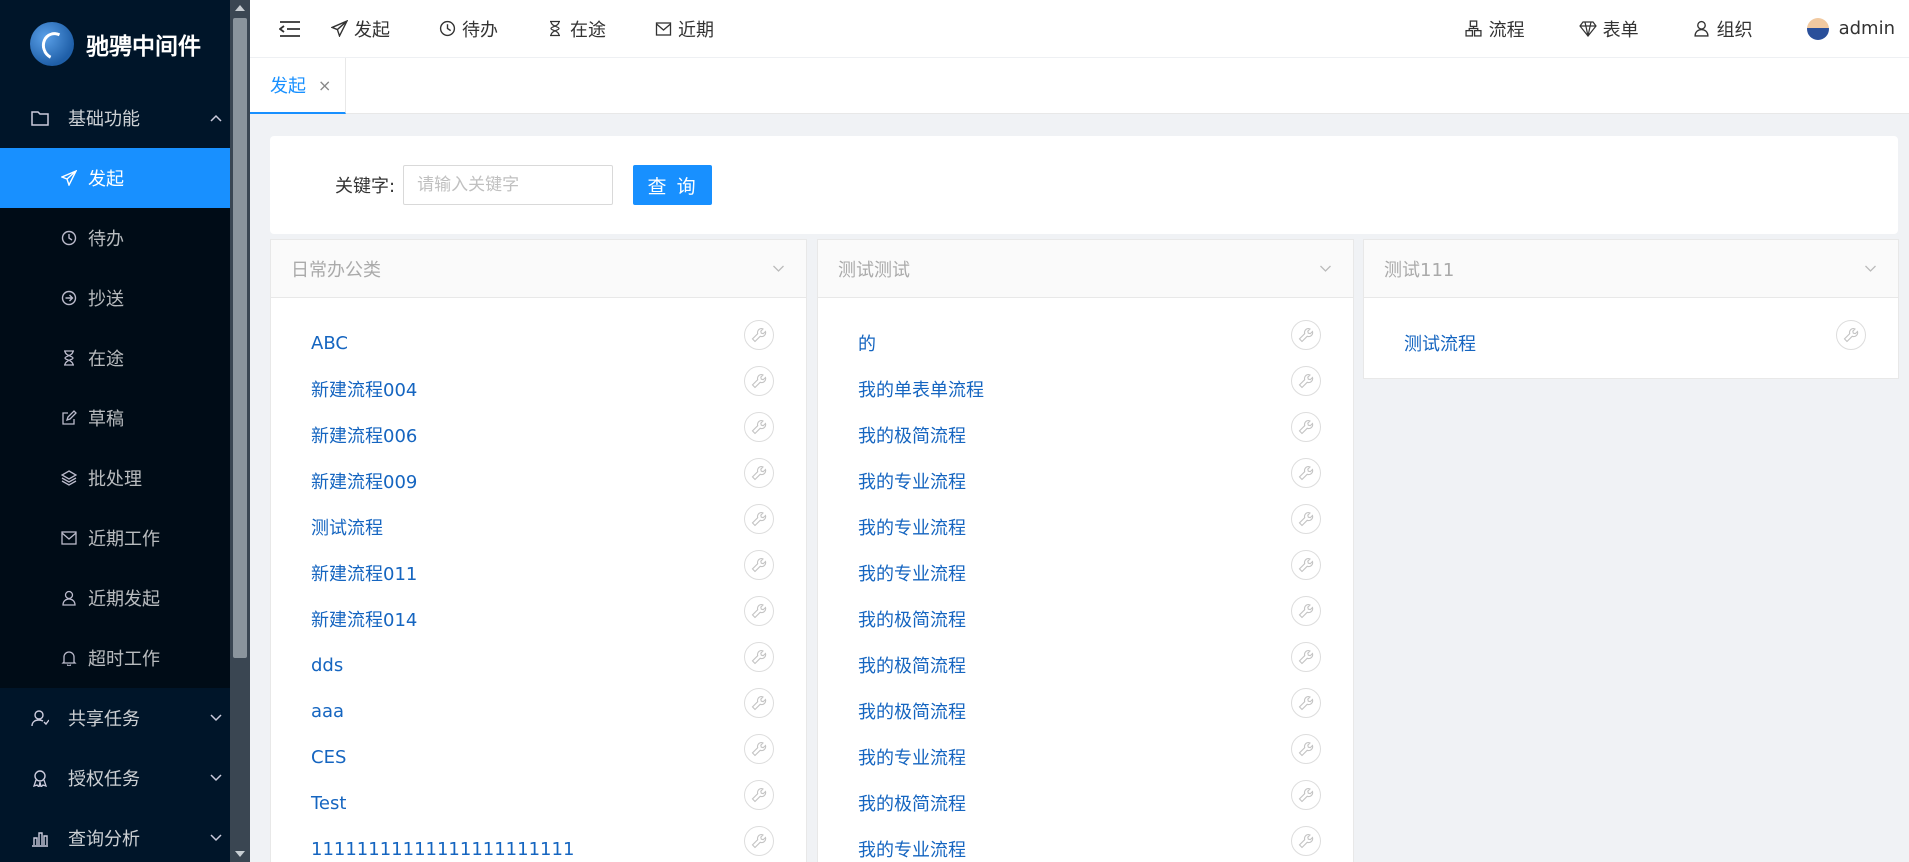  Describe the element at coordinates (125, 418) in the screenshot. I see `sidebar-item-draft: 草稿` at that location.